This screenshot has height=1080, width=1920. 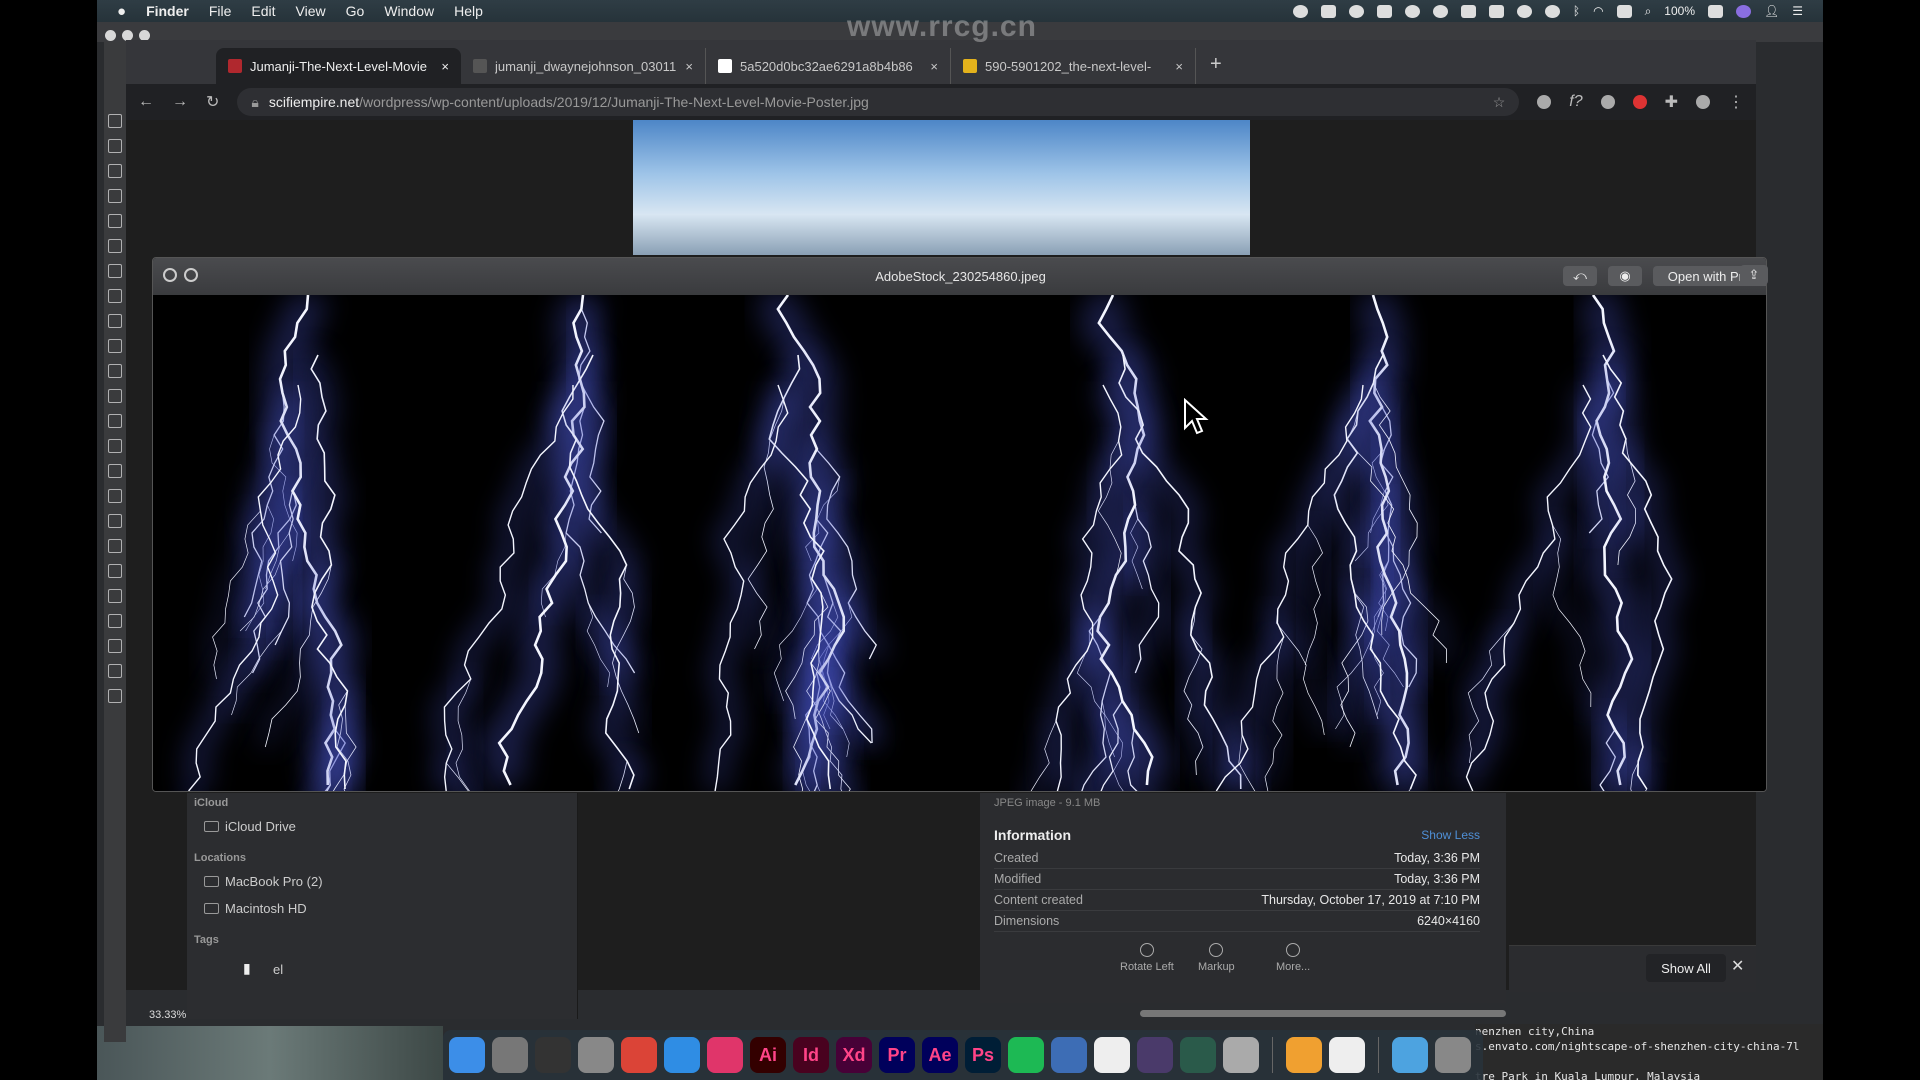 What do you see at coordinates (1450, 835) in the screenshot?
I see `show-less-link: Show Less` at bounding box center [1450, 835].